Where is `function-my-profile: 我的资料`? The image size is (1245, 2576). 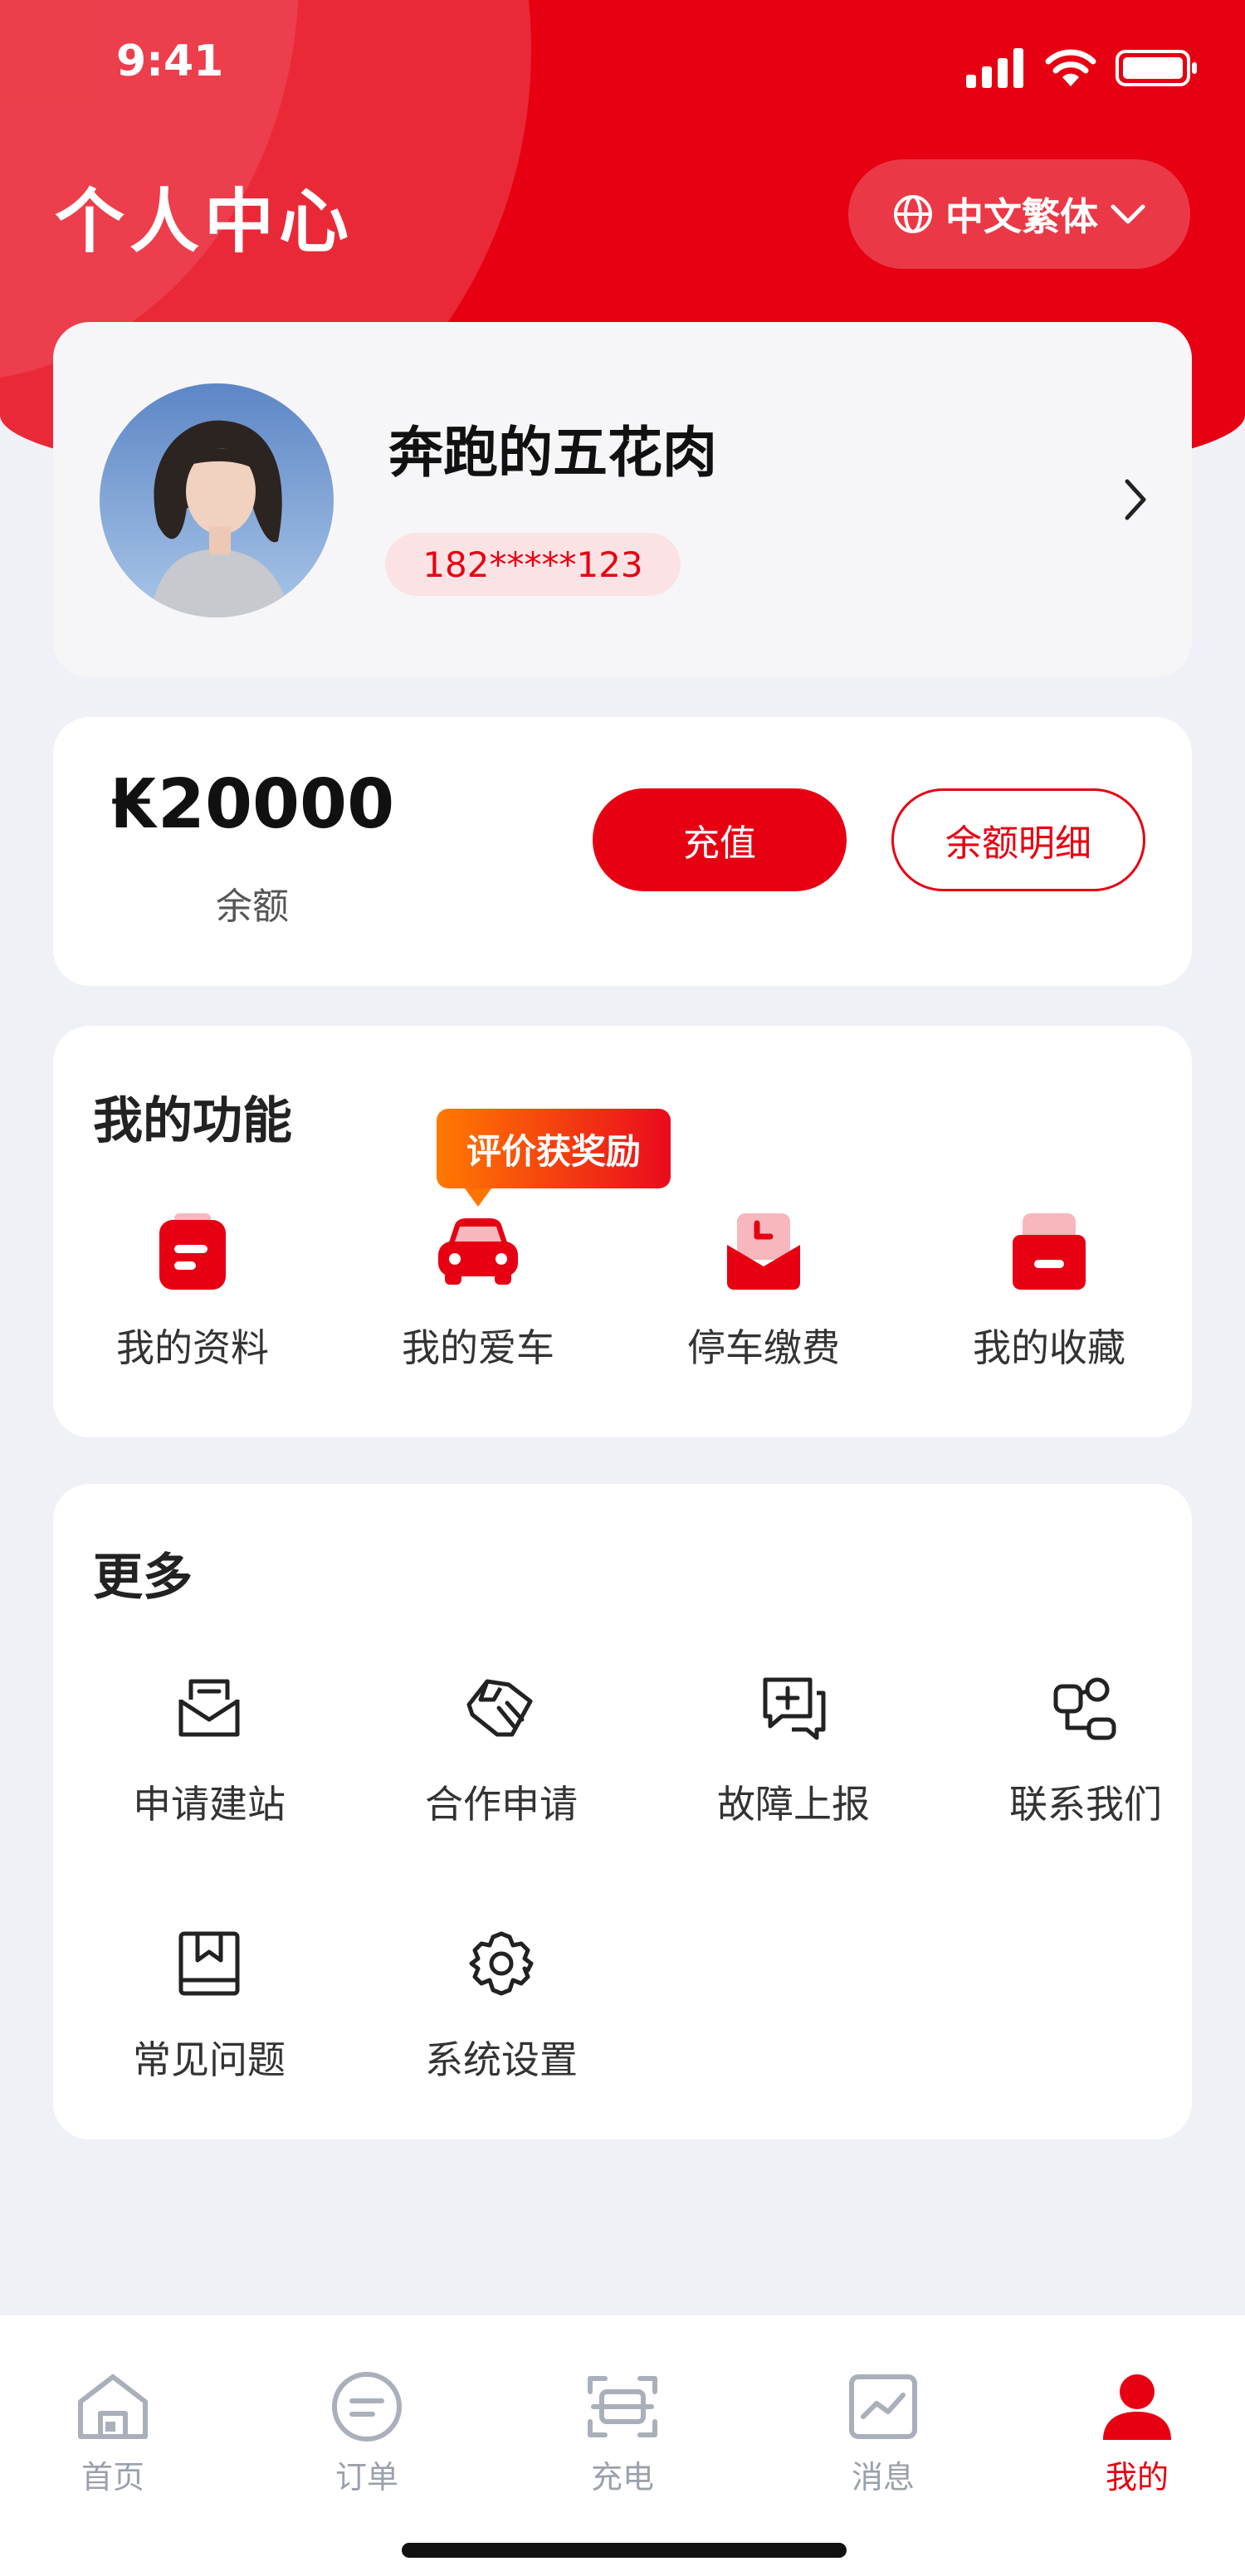 function-my-profile: 我的资料 is located at coordinates (192, 1292).